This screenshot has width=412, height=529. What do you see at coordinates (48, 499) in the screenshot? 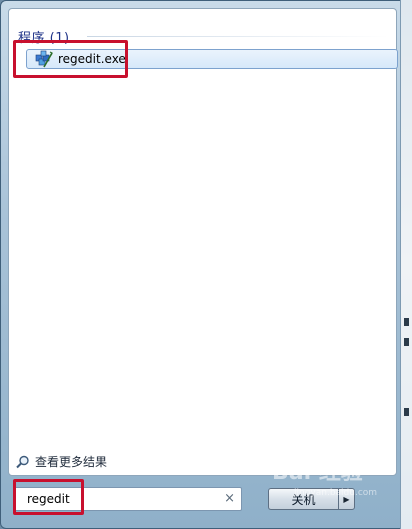
I see `search-input-value: regedit` at bounding box center [48, 499].